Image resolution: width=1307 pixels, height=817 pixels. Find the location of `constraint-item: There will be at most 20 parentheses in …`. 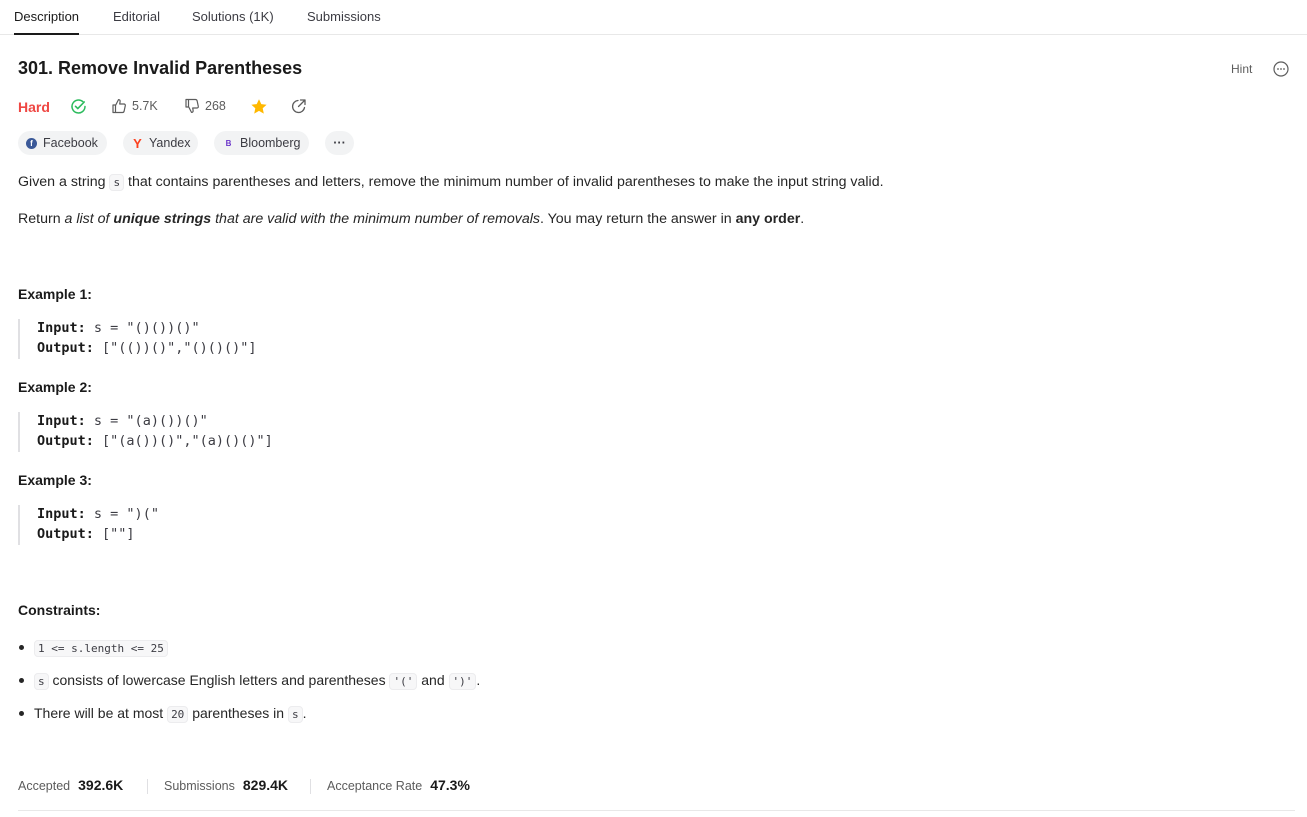

constraint-item: There will be at most 20 parentheses in … is located at coordinates (249, 716).